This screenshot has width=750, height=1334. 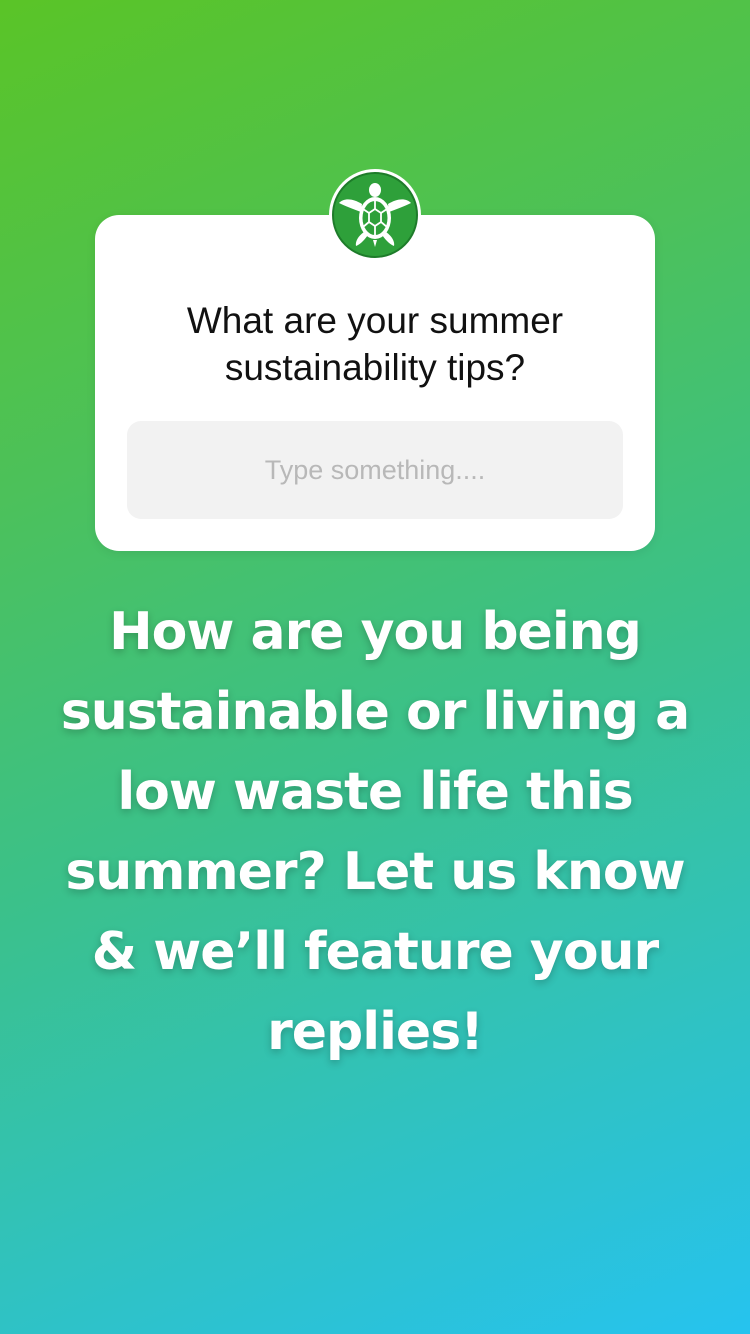 I want to click on profile-avatar, so click(x=375, y=215).